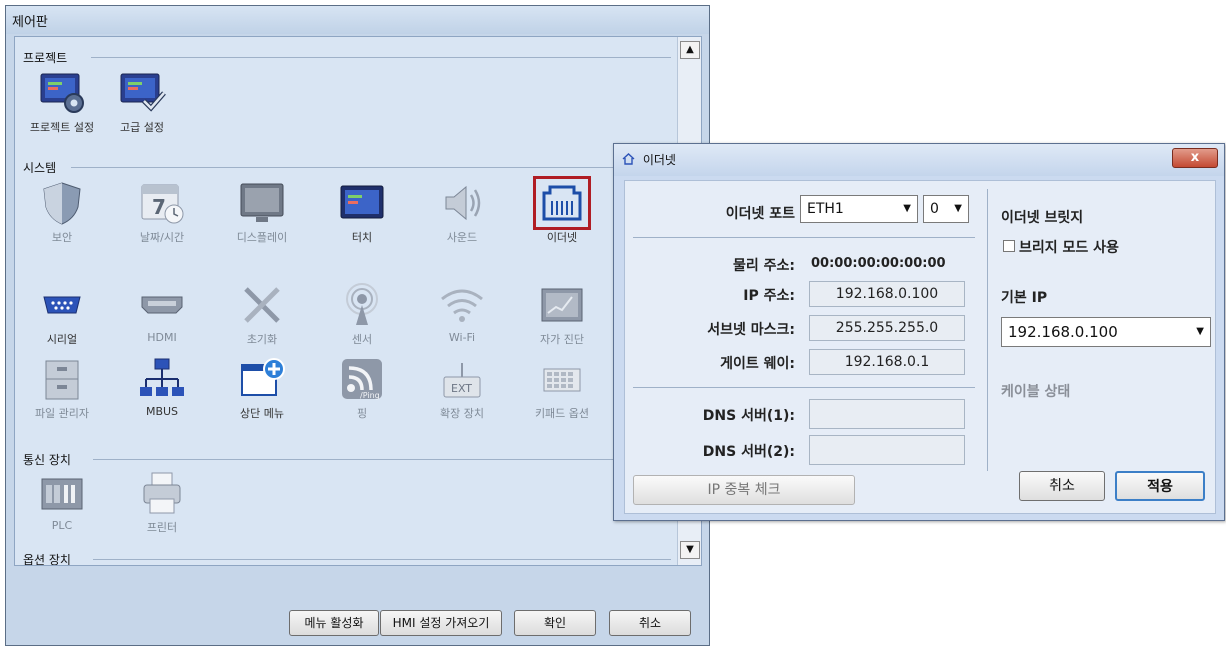 This screenshot has height=652, width=1226. Describe the element at coordinates (562, 413) in the screenshot. I see `keypad-options-label: 키패드 옵션` at that location.